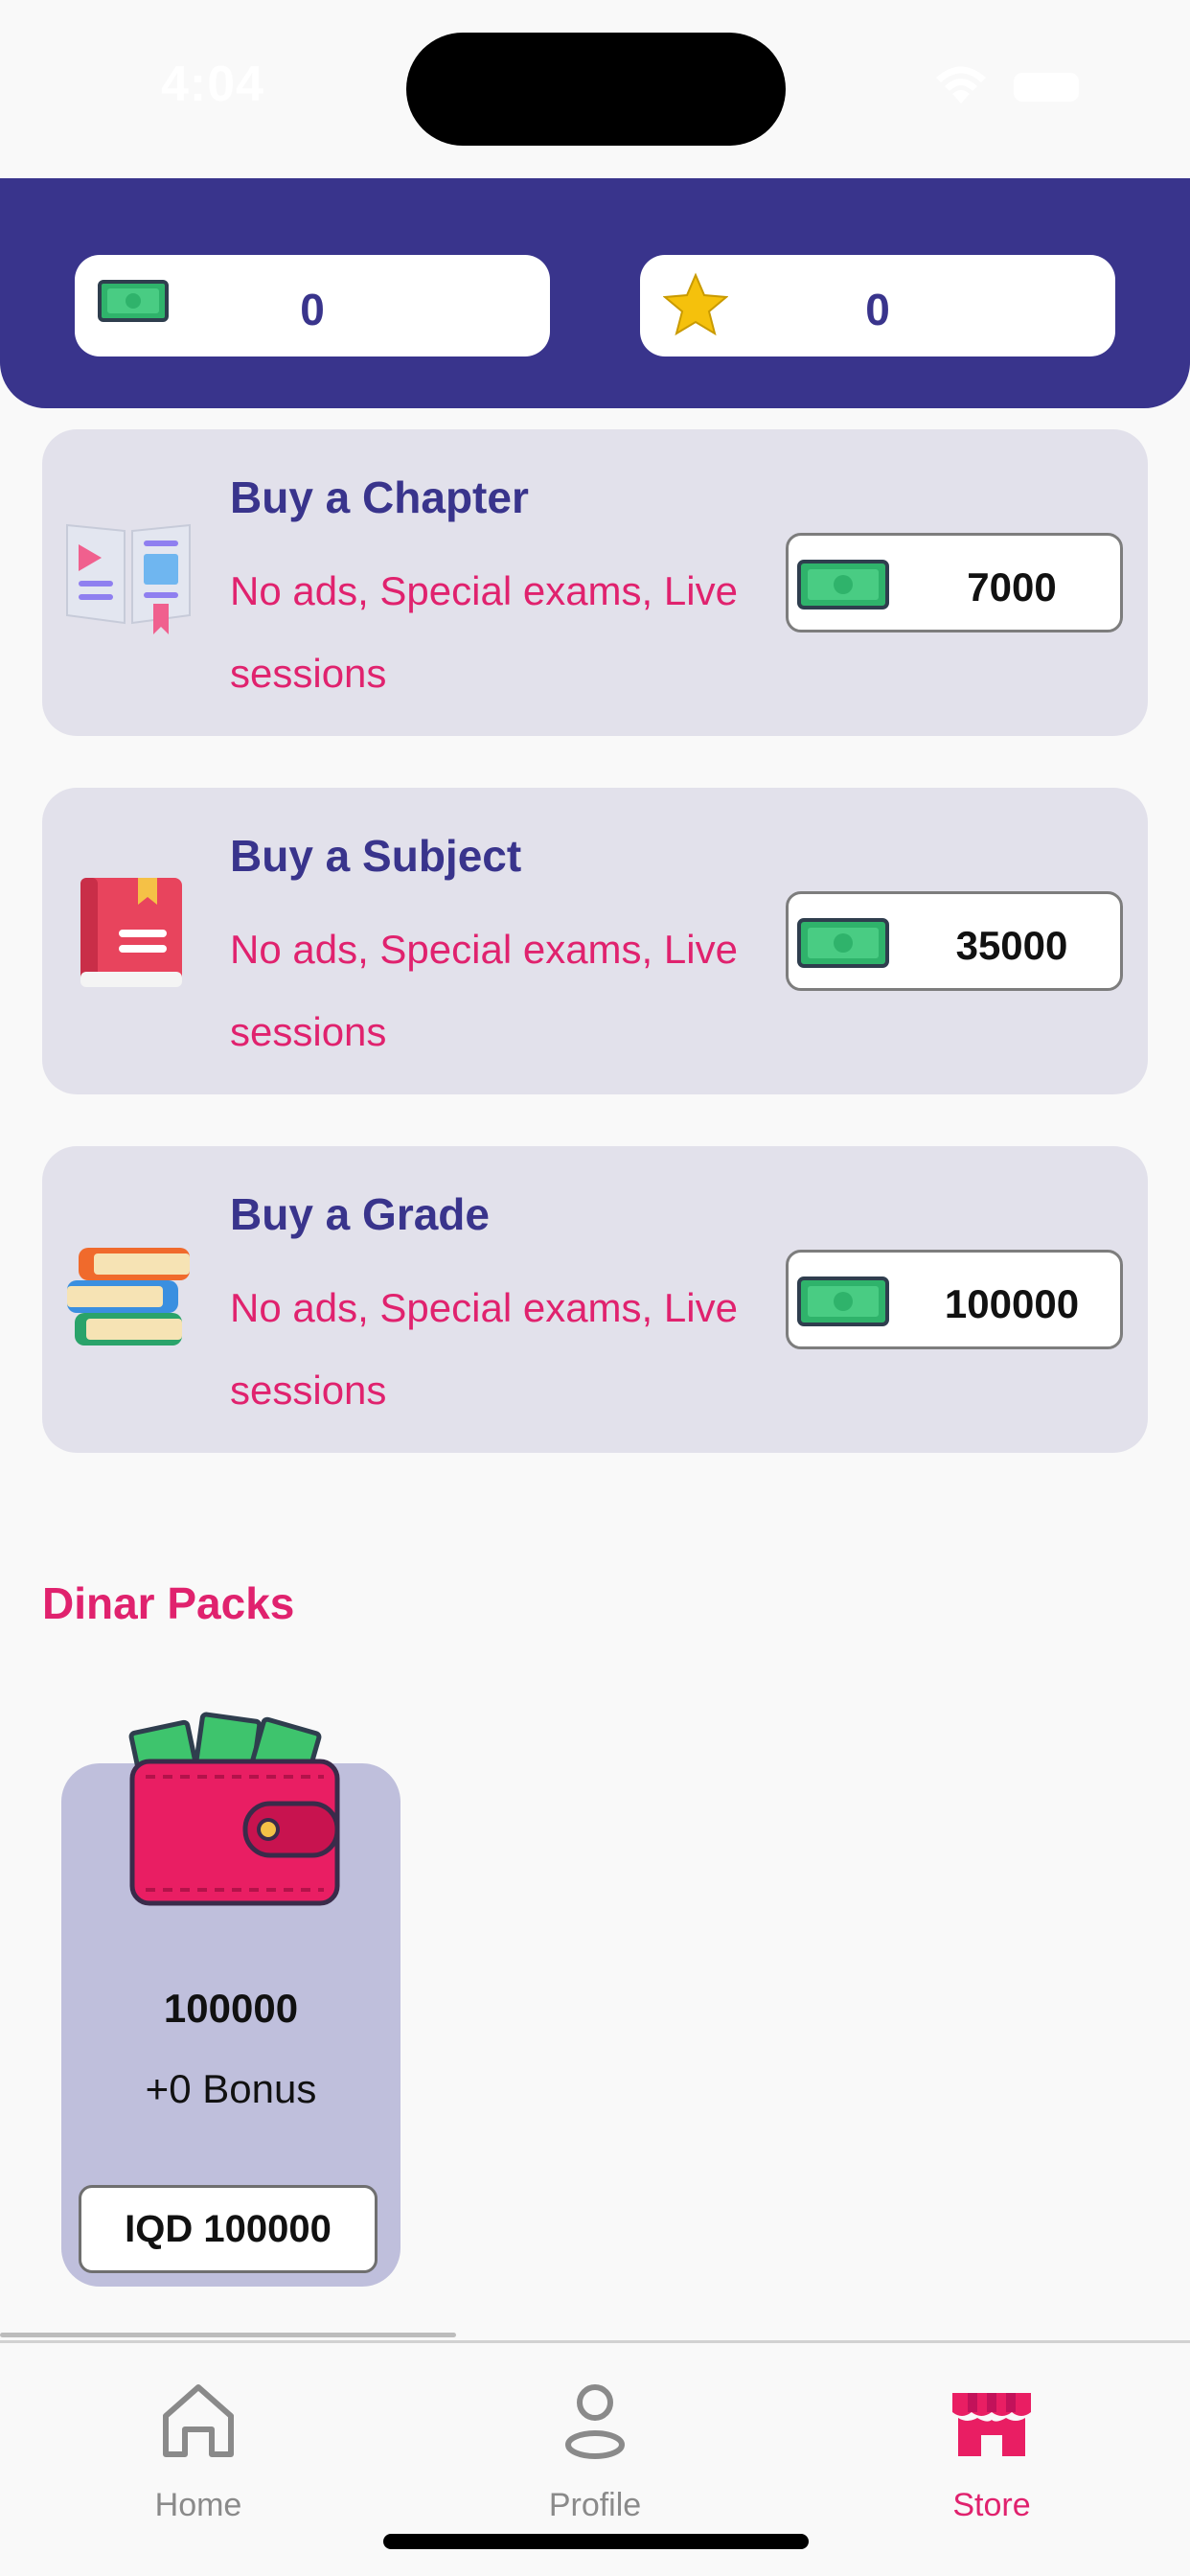  I want to click on books-stack-icon, so click(128, 1297).